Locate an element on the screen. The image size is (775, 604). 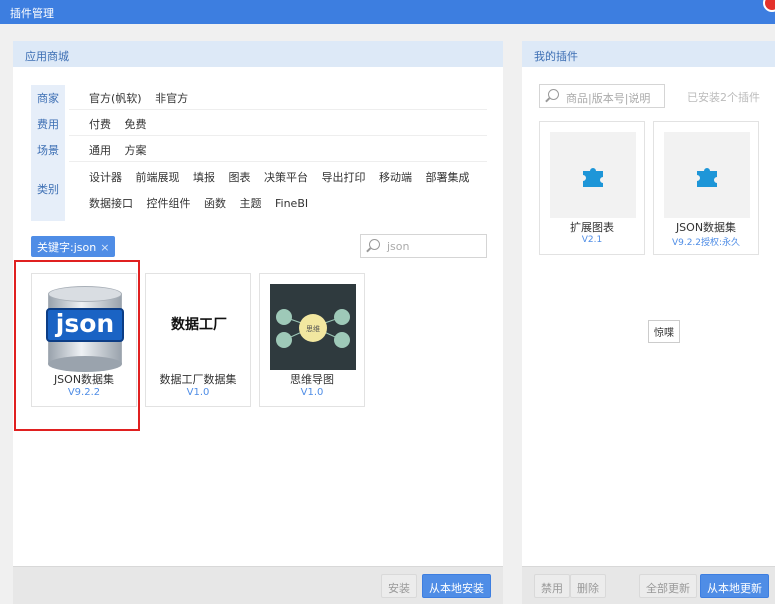
filter-option: 数据接口 is located at coordinates (111, 203).